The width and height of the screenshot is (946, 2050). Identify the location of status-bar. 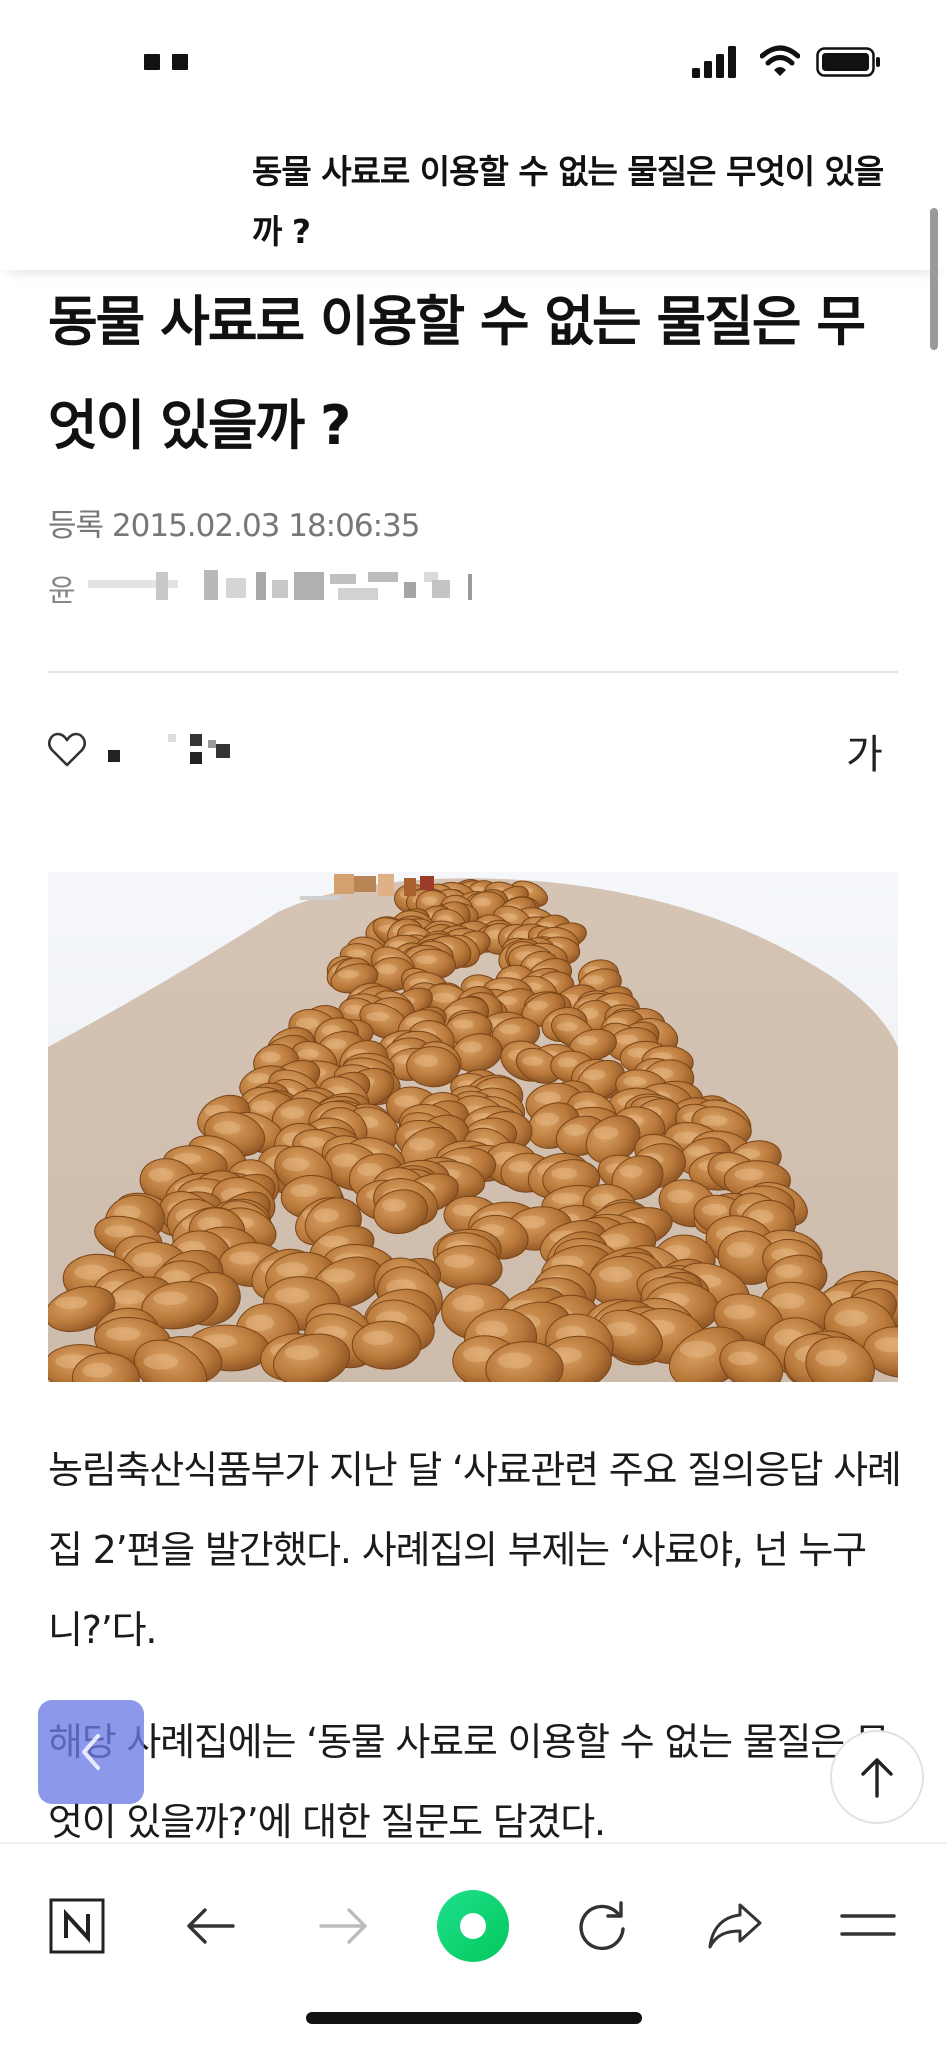
(473, 60).